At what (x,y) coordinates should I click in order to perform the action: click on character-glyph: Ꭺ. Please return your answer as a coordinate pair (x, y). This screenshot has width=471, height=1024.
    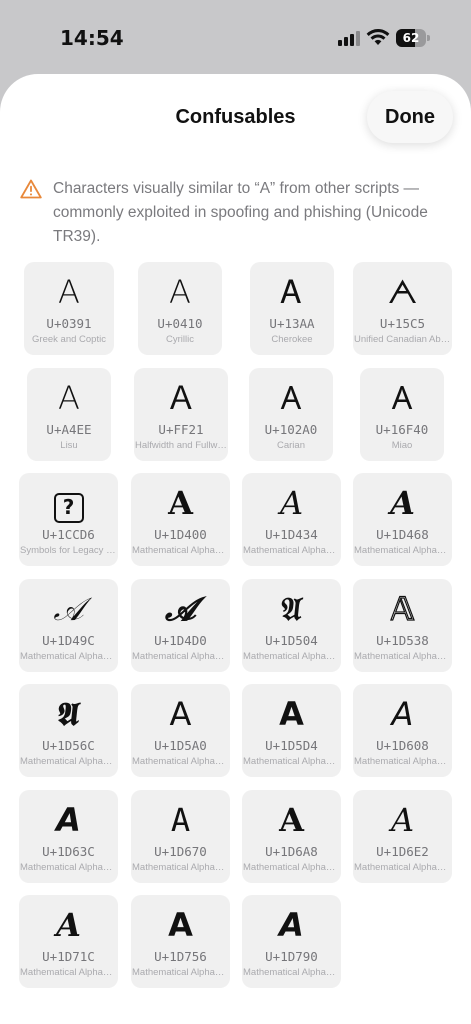
    Looking at the image, I should click on (292, 292).